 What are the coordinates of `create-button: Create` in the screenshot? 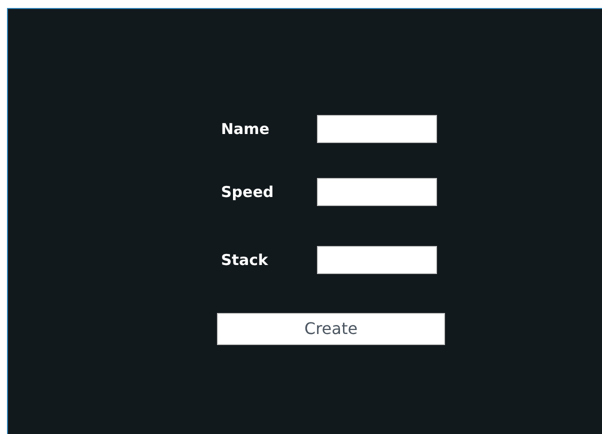 It's located at (331, 329).